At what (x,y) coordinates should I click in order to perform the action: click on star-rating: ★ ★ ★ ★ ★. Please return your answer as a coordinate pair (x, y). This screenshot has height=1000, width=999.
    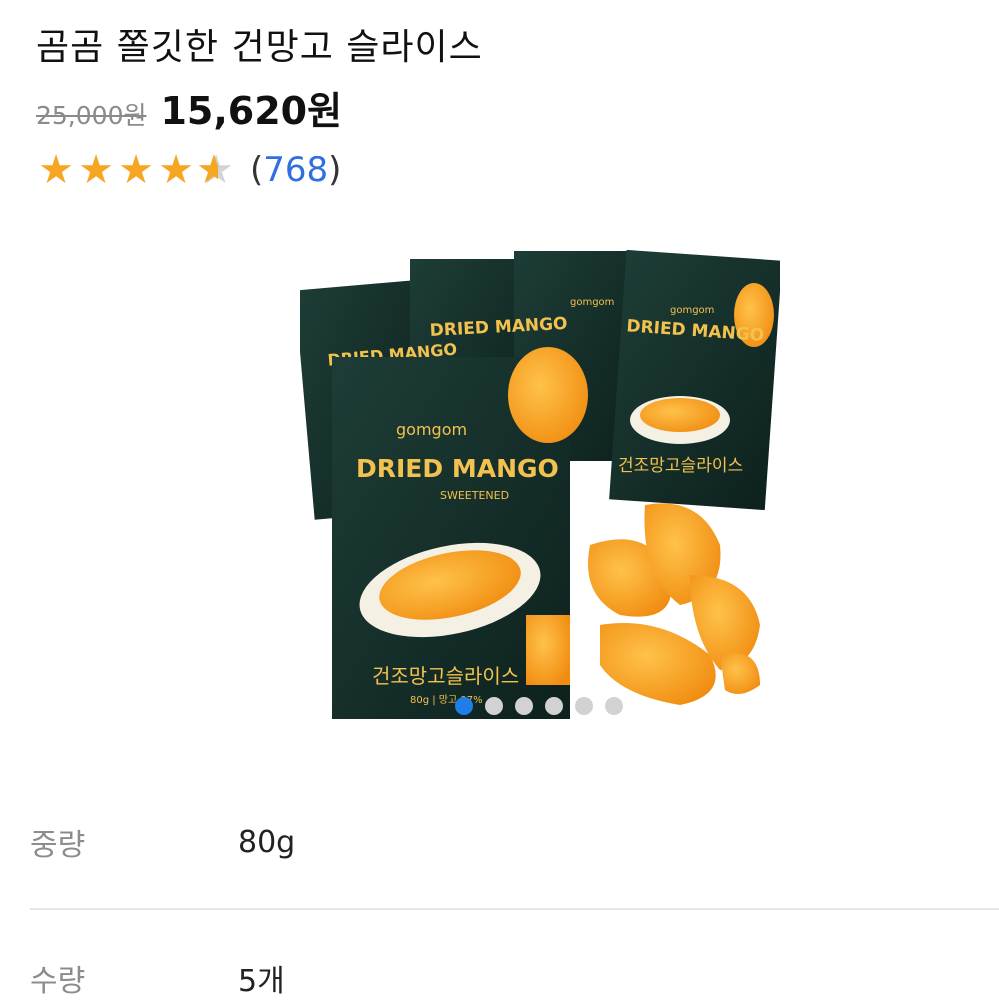
    Looking at the image, I should click on (136, 170).